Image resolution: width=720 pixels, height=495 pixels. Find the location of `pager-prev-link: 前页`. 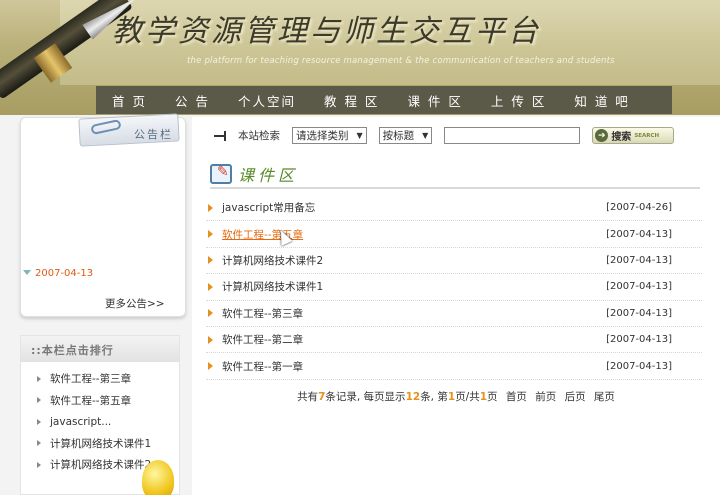

pager-prev-link: 前页 is located at coordinates (545, 397).